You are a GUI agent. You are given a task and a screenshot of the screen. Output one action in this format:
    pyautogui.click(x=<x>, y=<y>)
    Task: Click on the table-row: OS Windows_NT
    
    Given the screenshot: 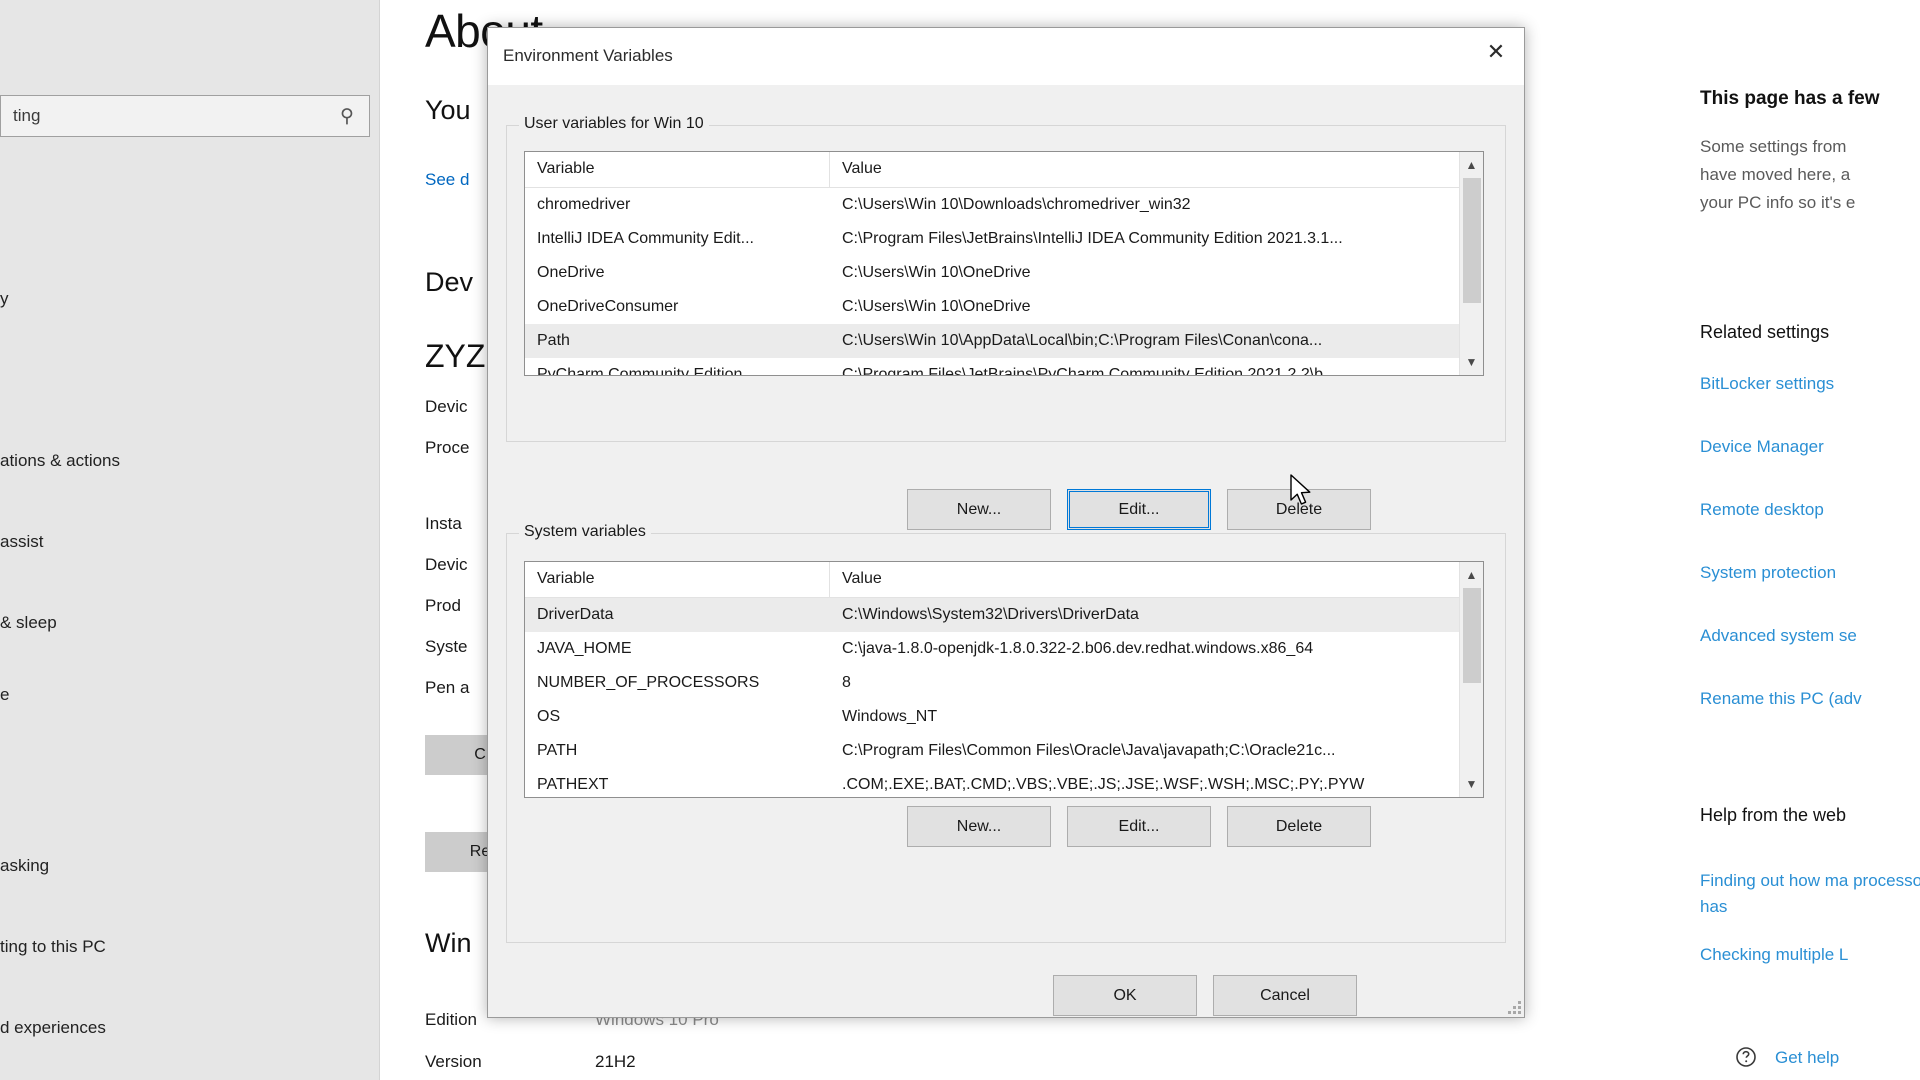 What is the action you would take?
    pyautogui.click(x=1004, y=717)
    